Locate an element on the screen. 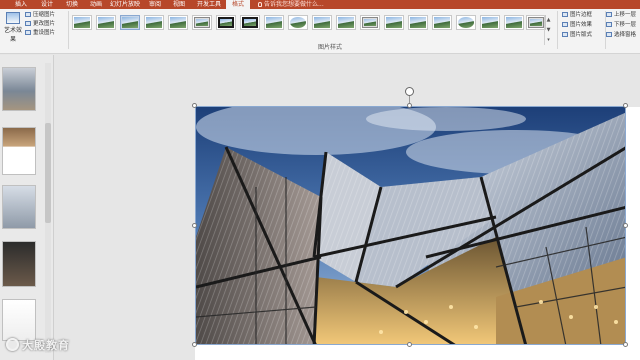  tab-format: 格式 is located at coordinates (238, 4).